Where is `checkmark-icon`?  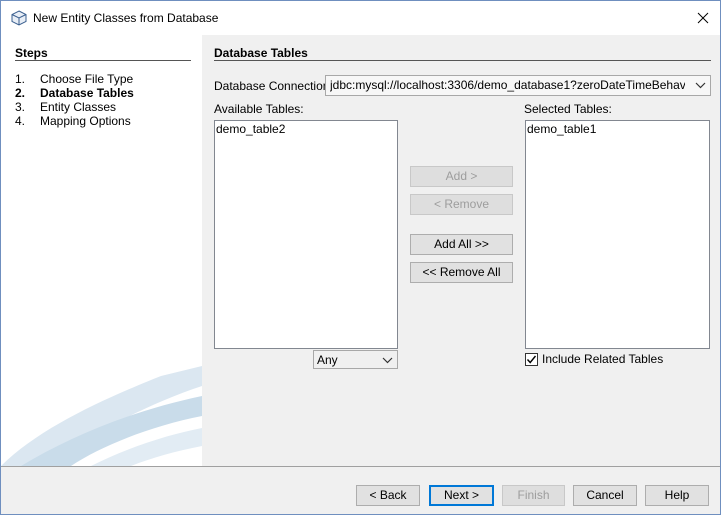
checkmark-icon is located at coordinates (531, 359).